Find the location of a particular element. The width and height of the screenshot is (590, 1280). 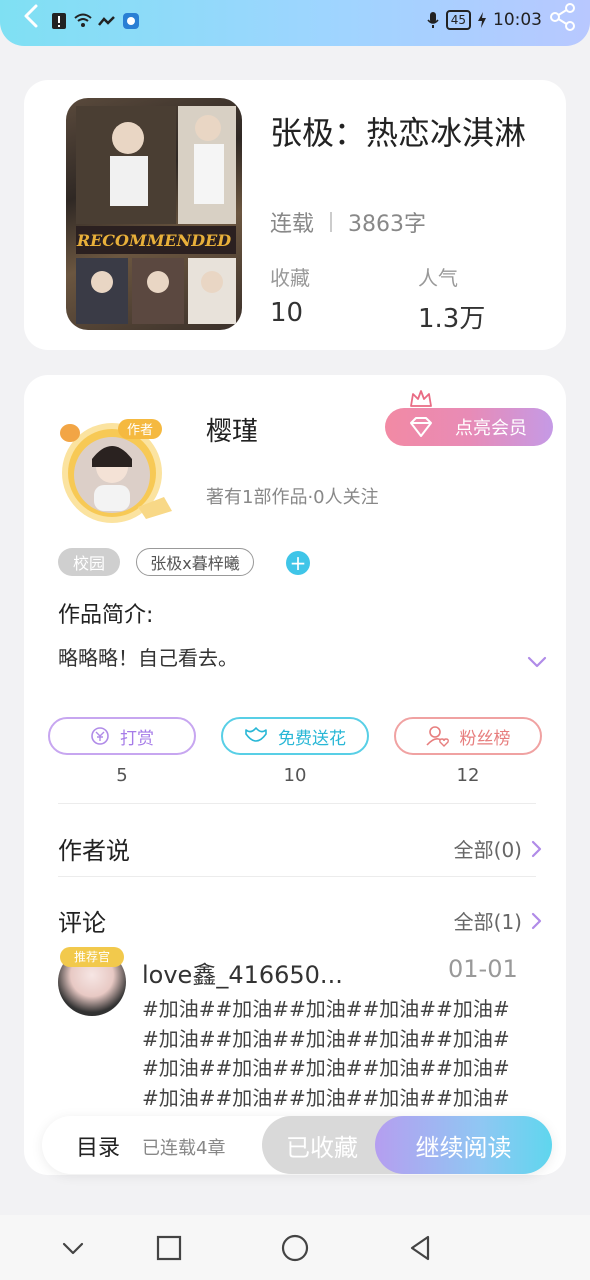

svg-text: RECOMMENDED is located at coordinates (153, 240).